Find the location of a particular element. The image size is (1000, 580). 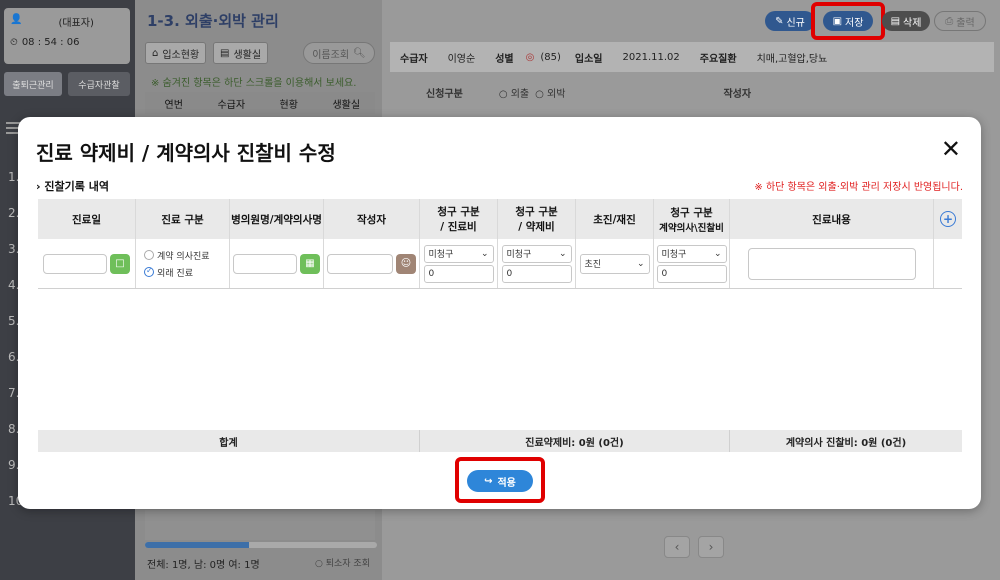

delete-icon: ▤ is located at coordinates (895, 21).